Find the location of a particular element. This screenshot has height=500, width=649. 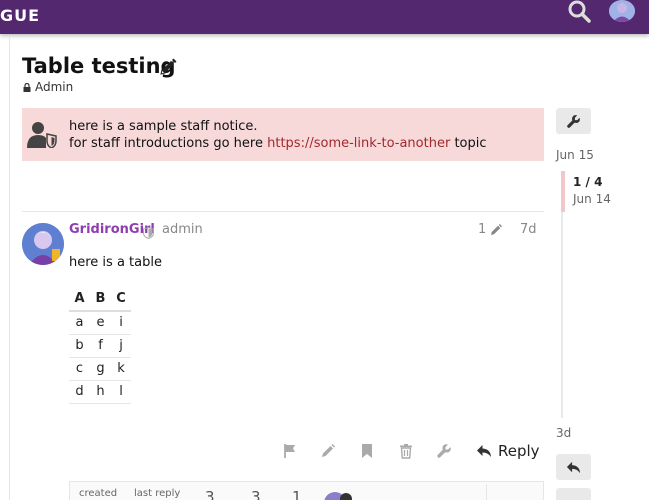

timeline-post-counter: 1 / 4 is located at coordinates (588, 182).